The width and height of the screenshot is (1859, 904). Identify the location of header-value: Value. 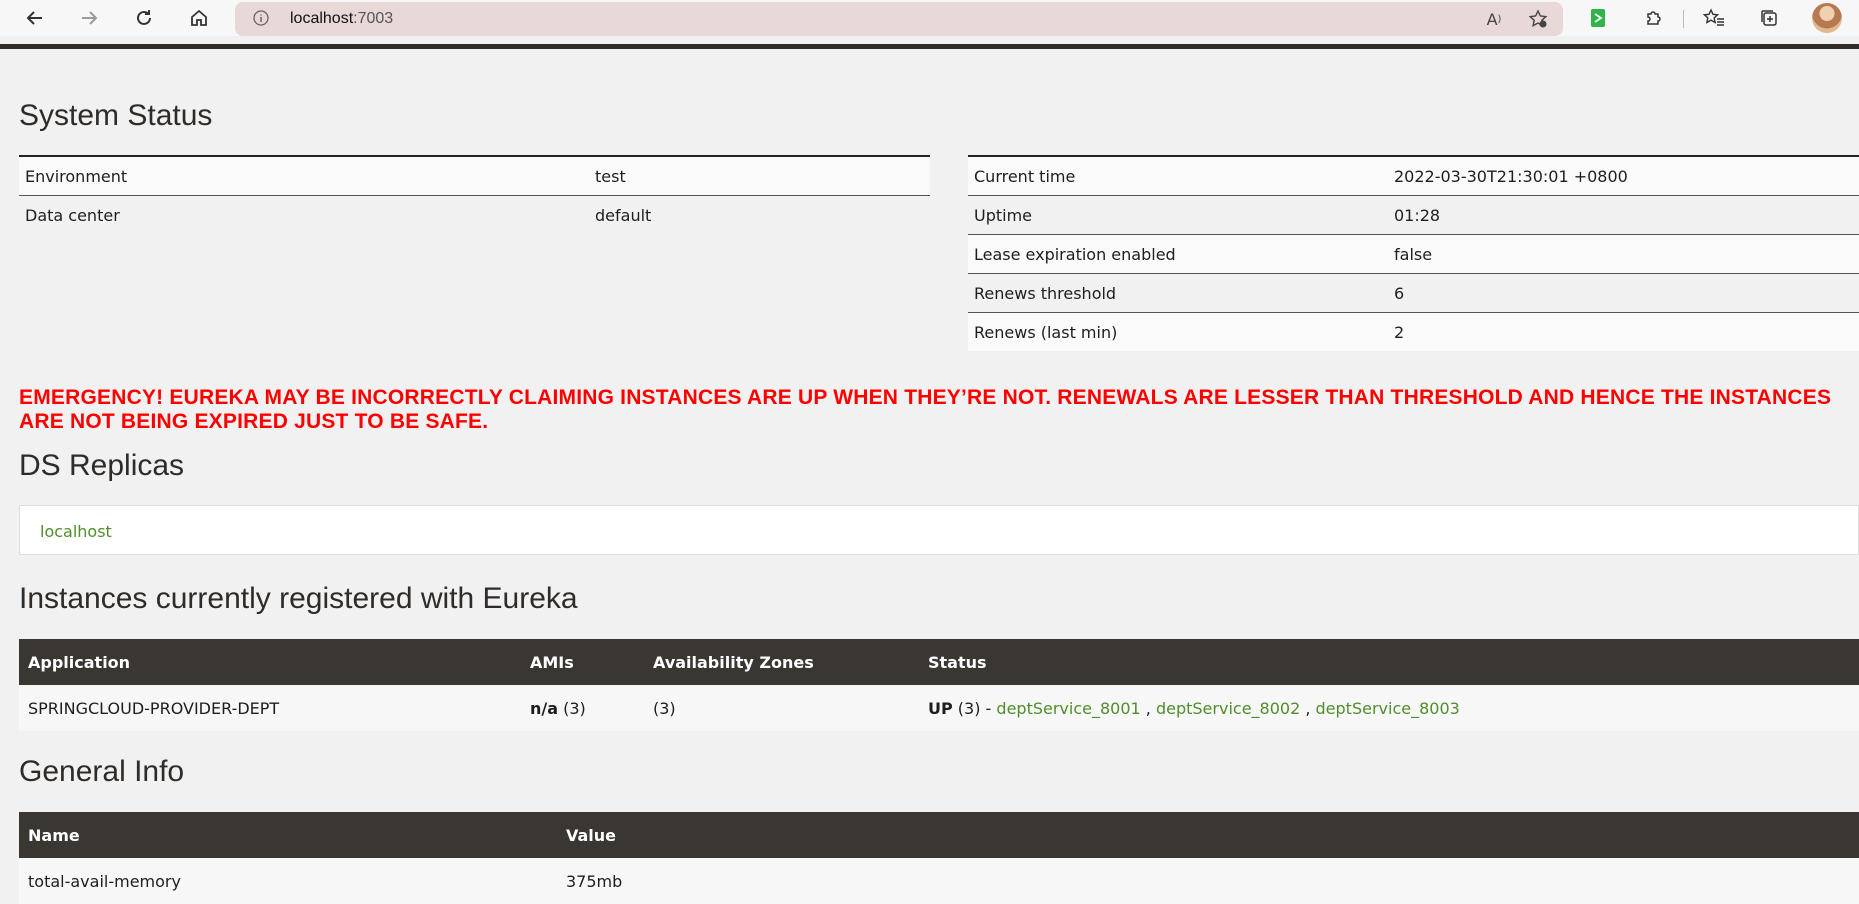
(1208, 835).